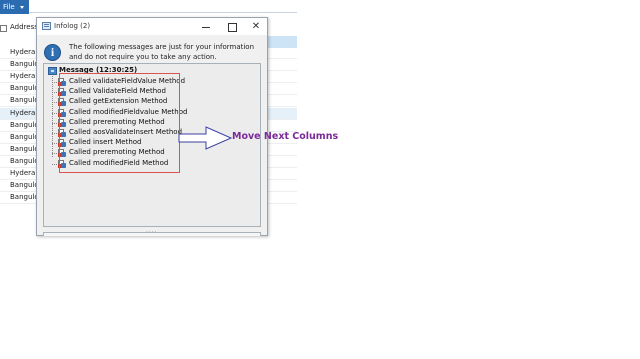 The image size is (640, 359). What do you see at coordinates (119, 123) in the screenshot?
I see `annotation-highlight-box` at bounding box center [119, 123].